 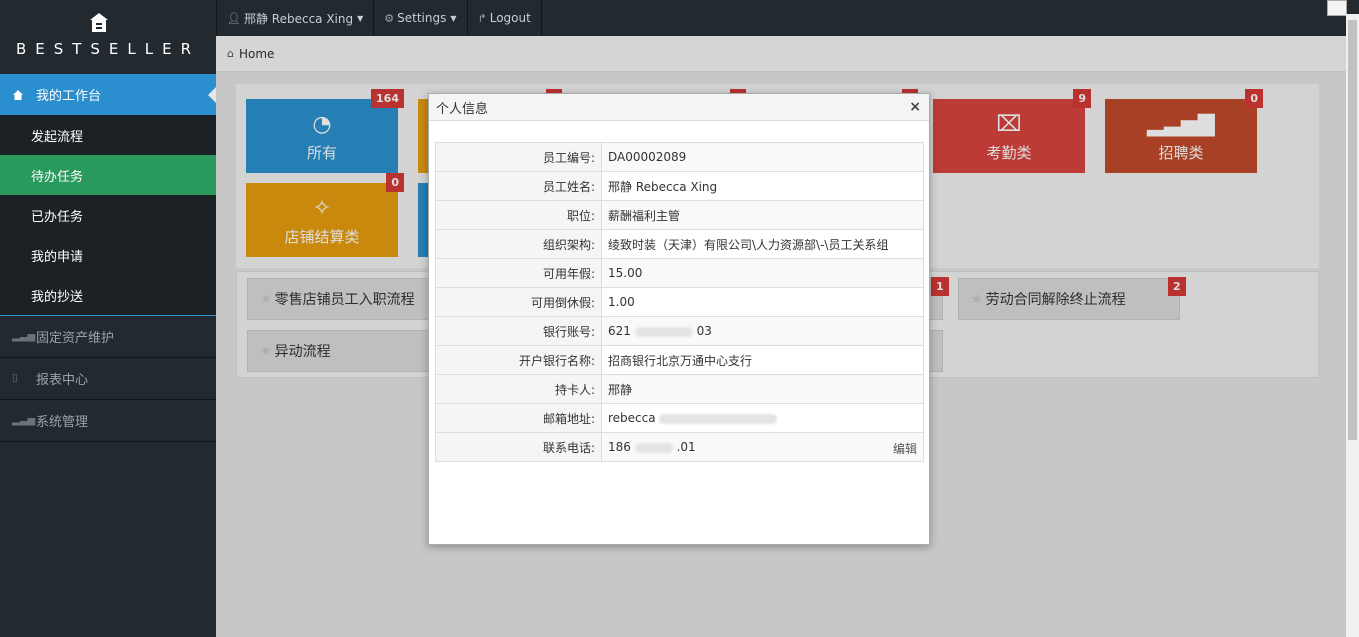 I want to click on table-row: 邮箱地址: rebecca, so click(x=679, y=418).